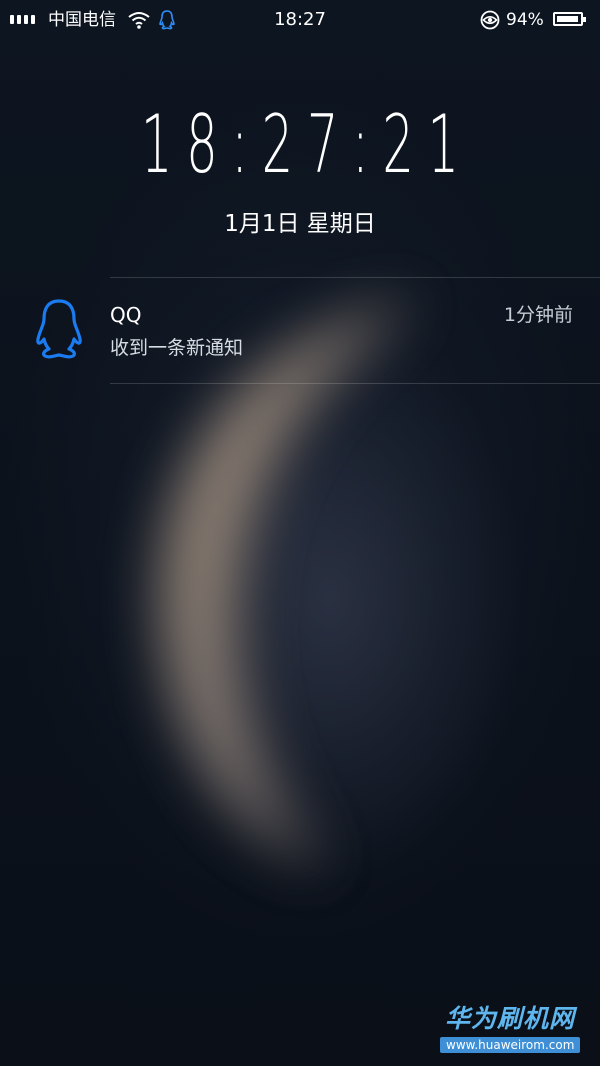  What do you see at coordinates (306, 144) in the screenshot?
I see `lockscreen-clock: 18:27:21` at bounding box center [306, 144].